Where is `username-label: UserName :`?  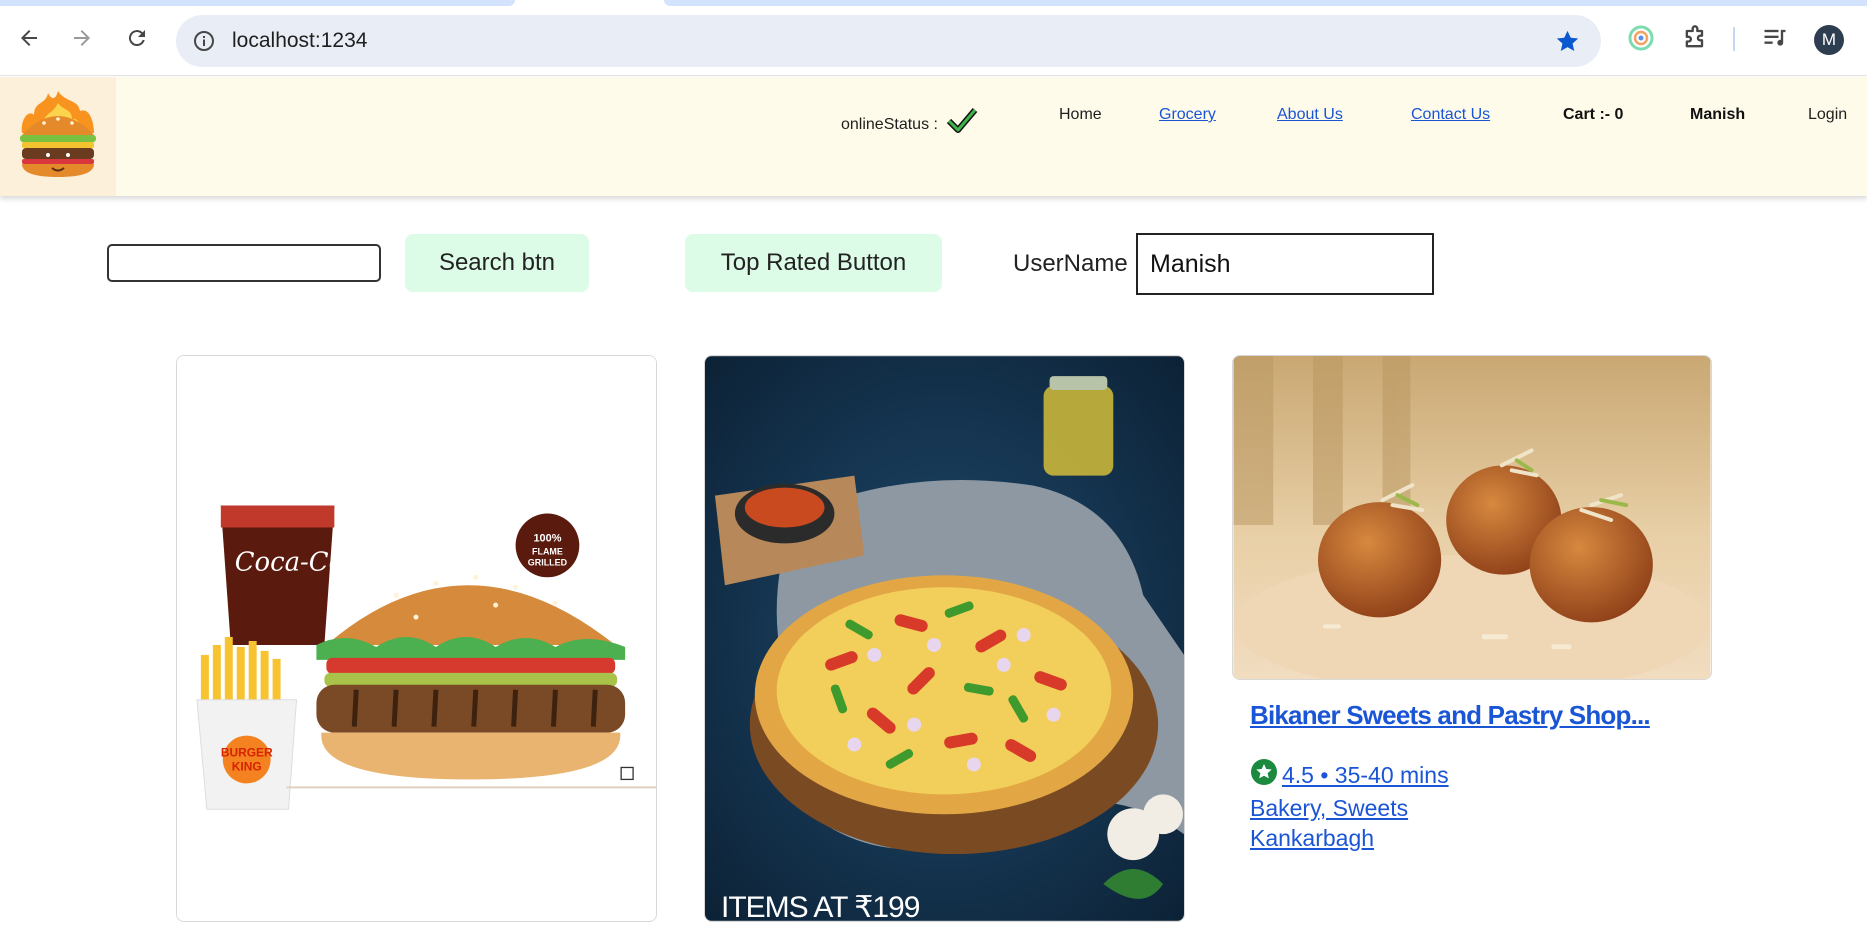 username-label: UserName : is located at coordinates (1077, 263).